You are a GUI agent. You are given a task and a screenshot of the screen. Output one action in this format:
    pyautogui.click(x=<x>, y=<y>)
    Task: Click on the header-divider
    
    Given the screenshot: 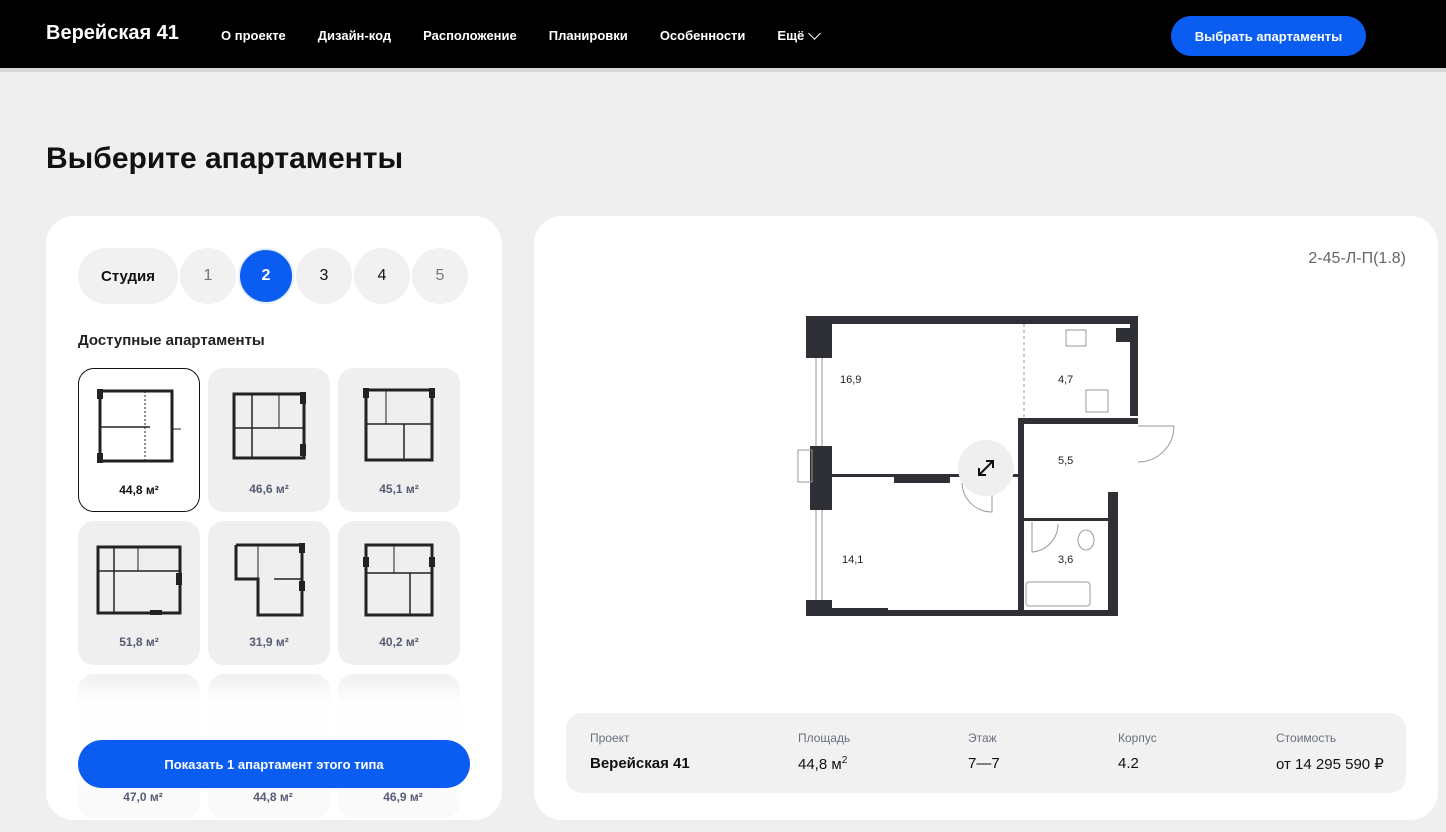 What is the action you would take?
    pyautogui.click(x=723, y=70)
    